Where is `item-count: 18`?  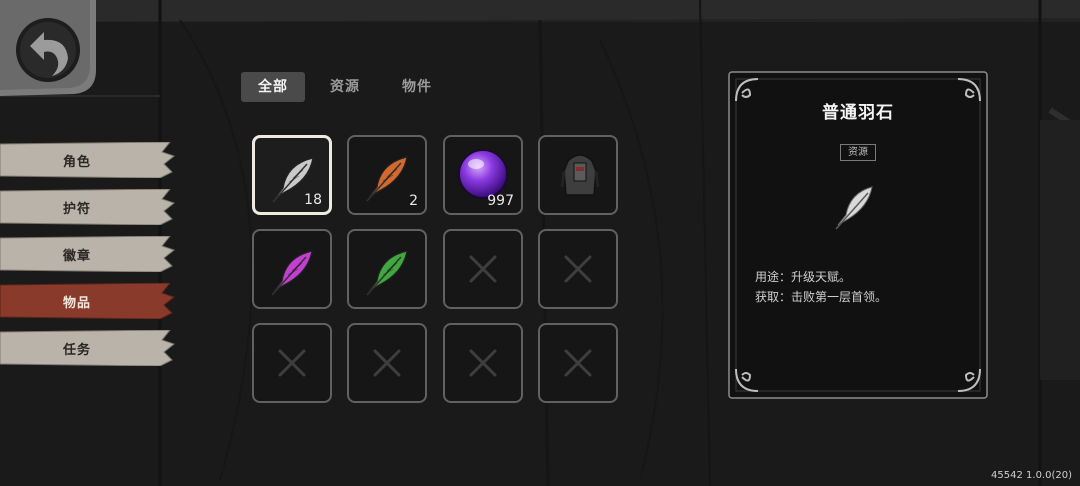
item-count: 18 is located at coordinates (313, 200).